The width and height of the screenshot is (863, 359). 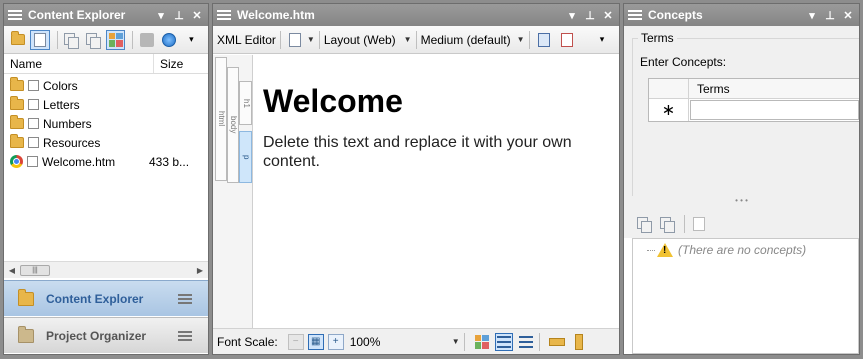 What do you see at coordinates (106, 142) in the screenshot?
I see `list-item-resources: Resources` at bounding box center [106, 142].